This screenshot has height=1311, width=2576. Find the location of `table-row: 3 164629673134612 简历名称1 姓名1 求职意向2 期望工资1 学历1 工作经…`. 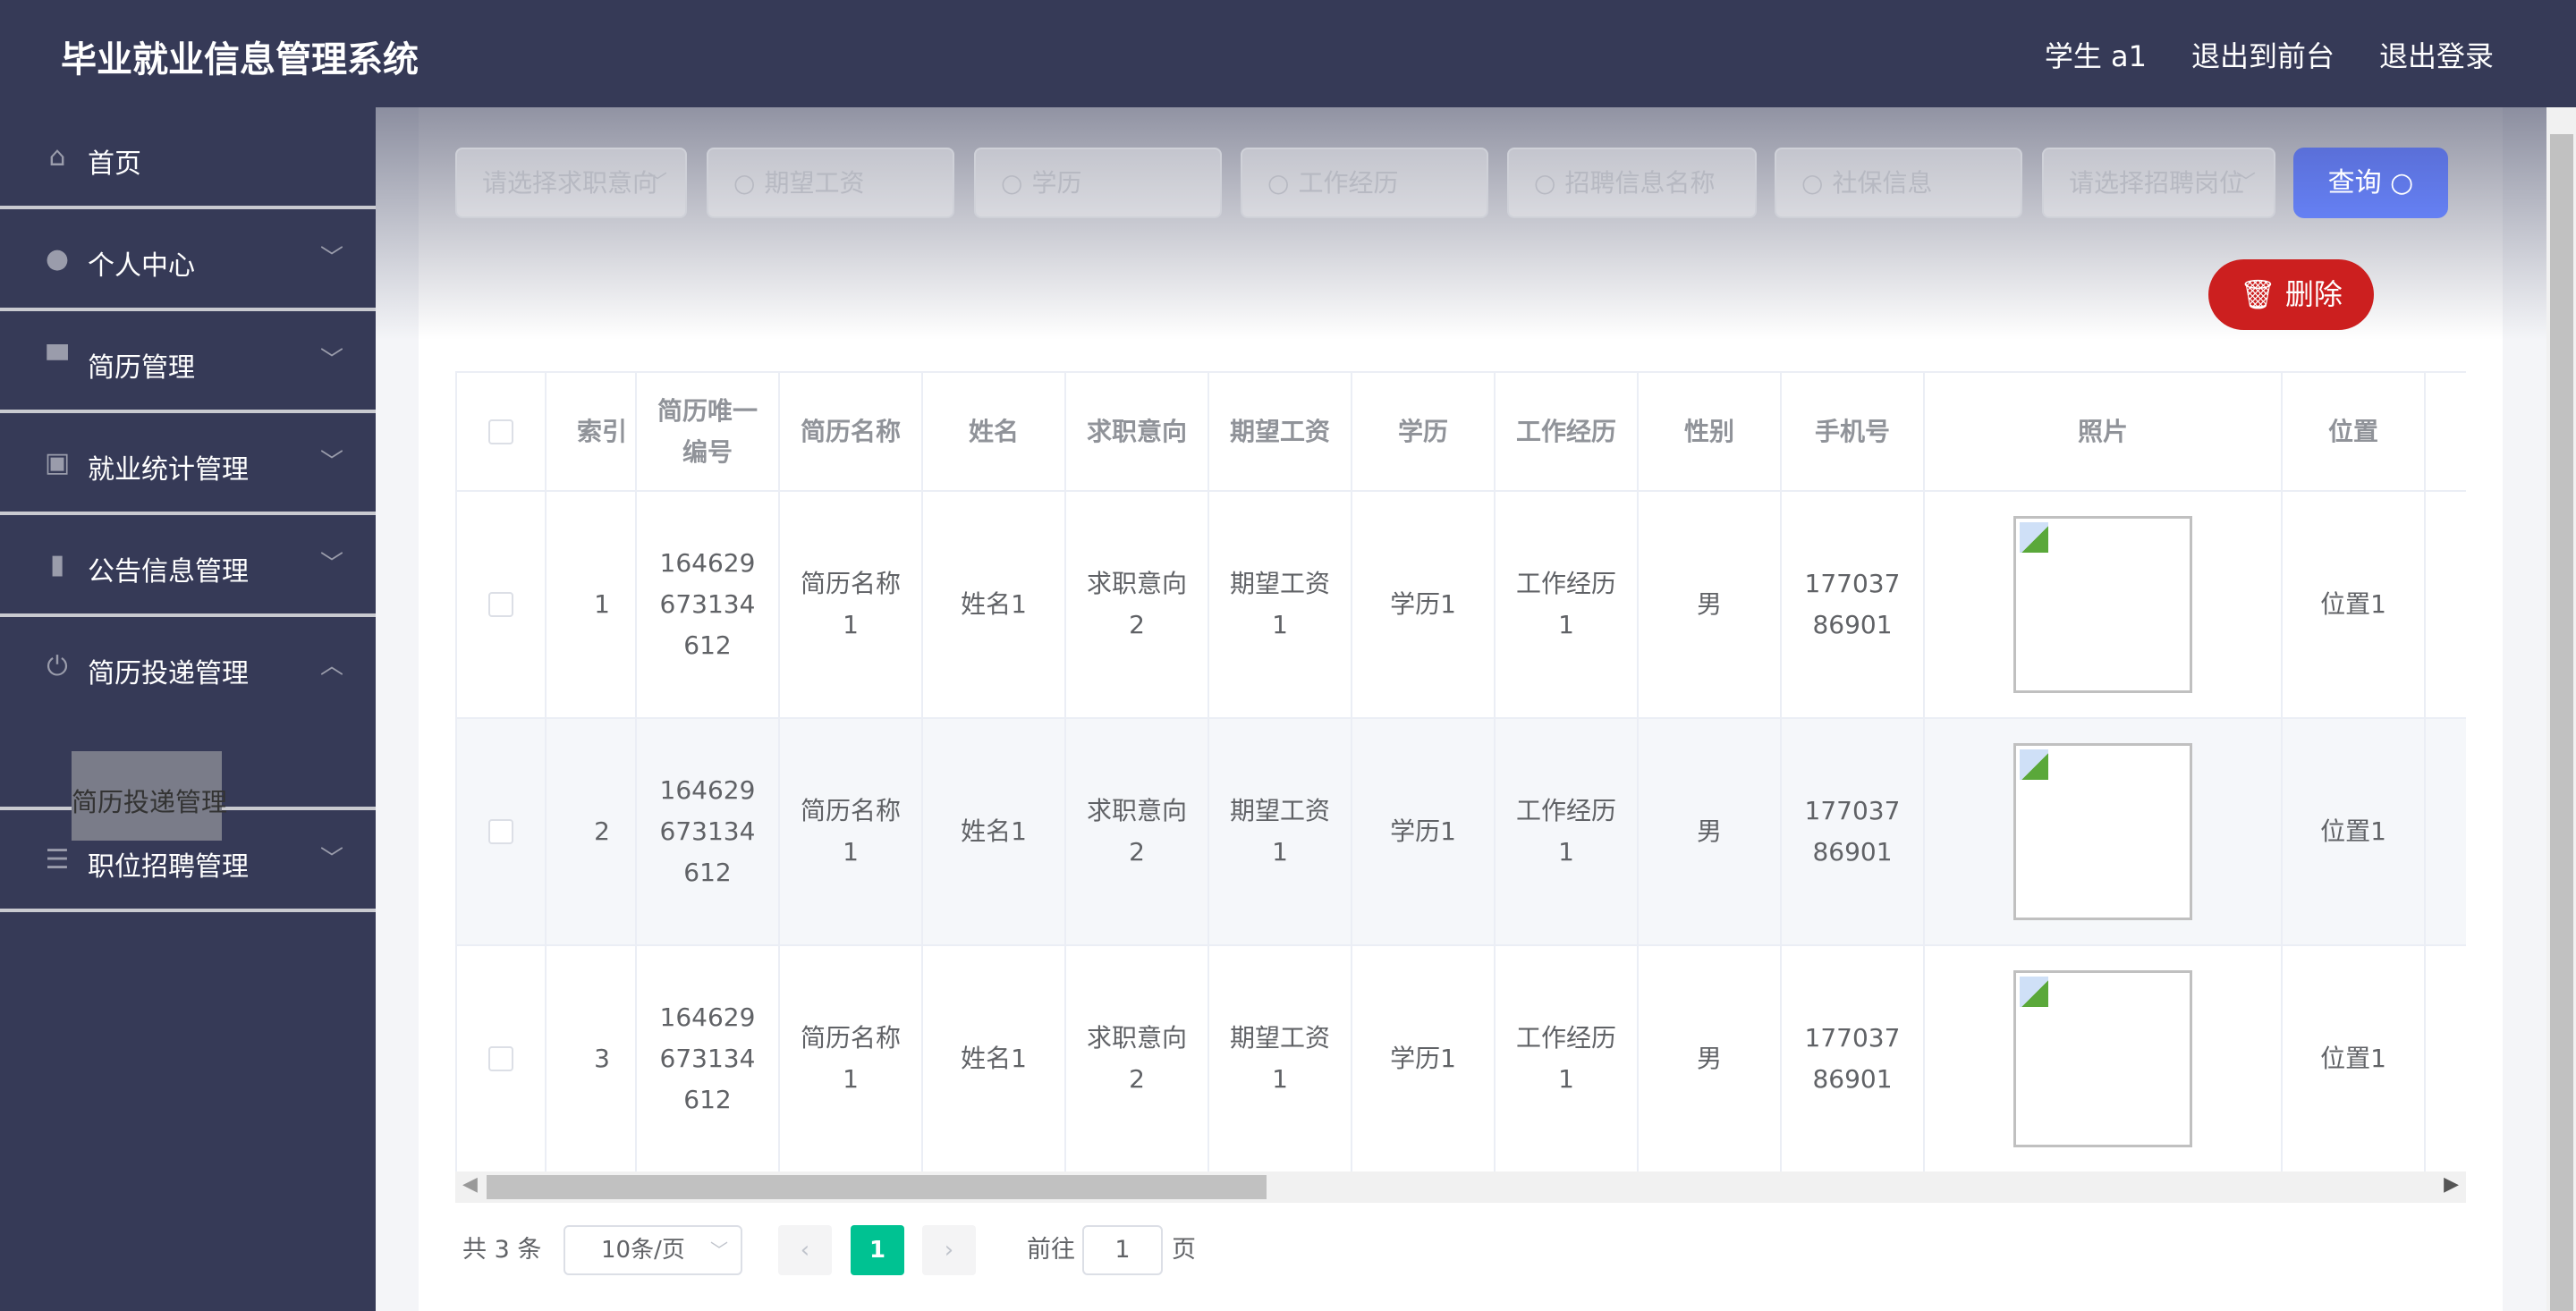

table-row: 3 164629673134612 简历名称1 姓名1 求职意向2 期望工资1 学历1 工作经… is located at coordinates (1461, 1059).